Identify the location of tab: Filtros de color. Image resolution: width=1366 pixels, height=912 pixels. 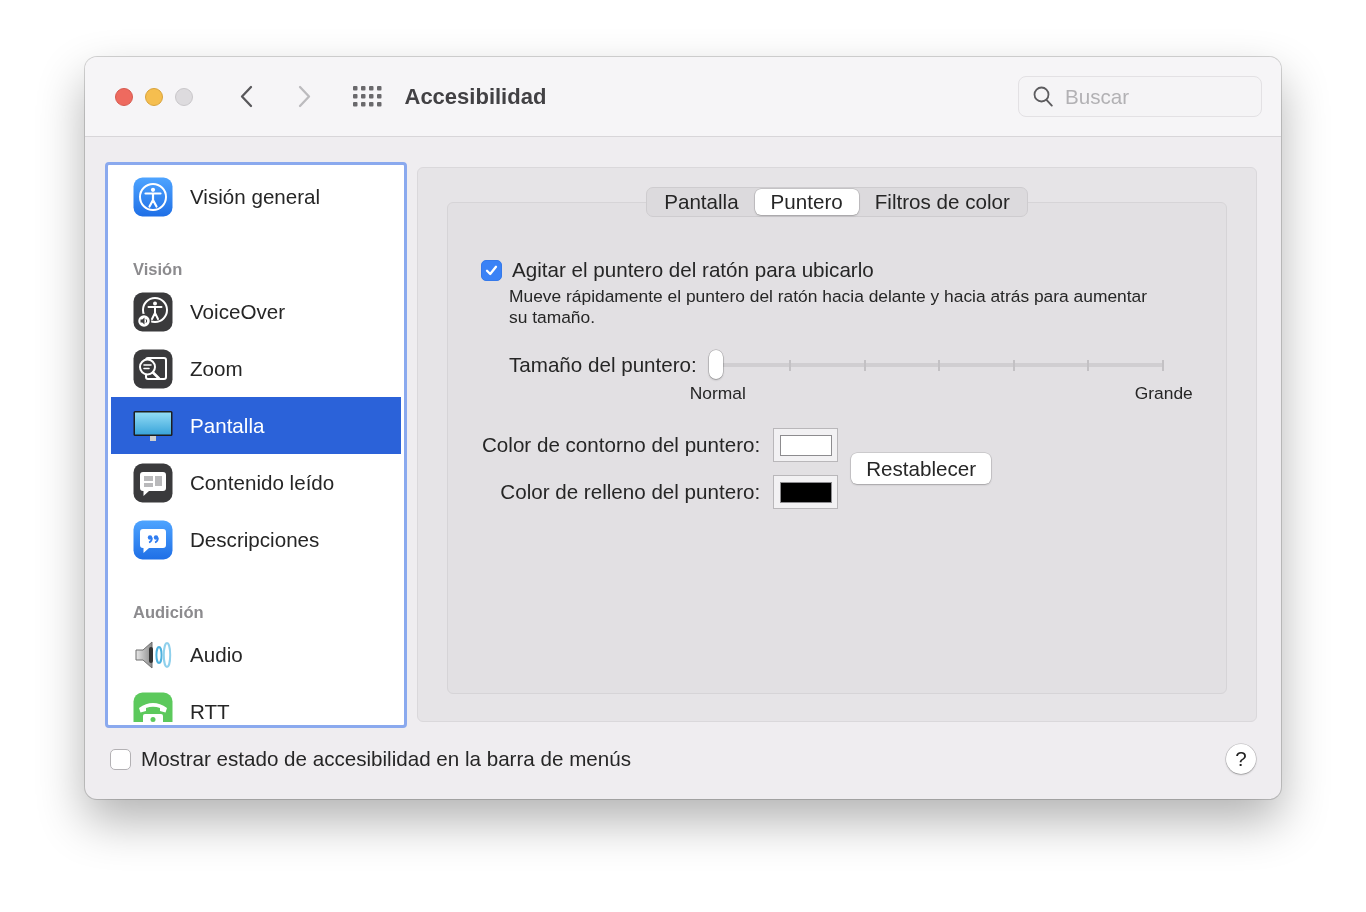
(942, 202).